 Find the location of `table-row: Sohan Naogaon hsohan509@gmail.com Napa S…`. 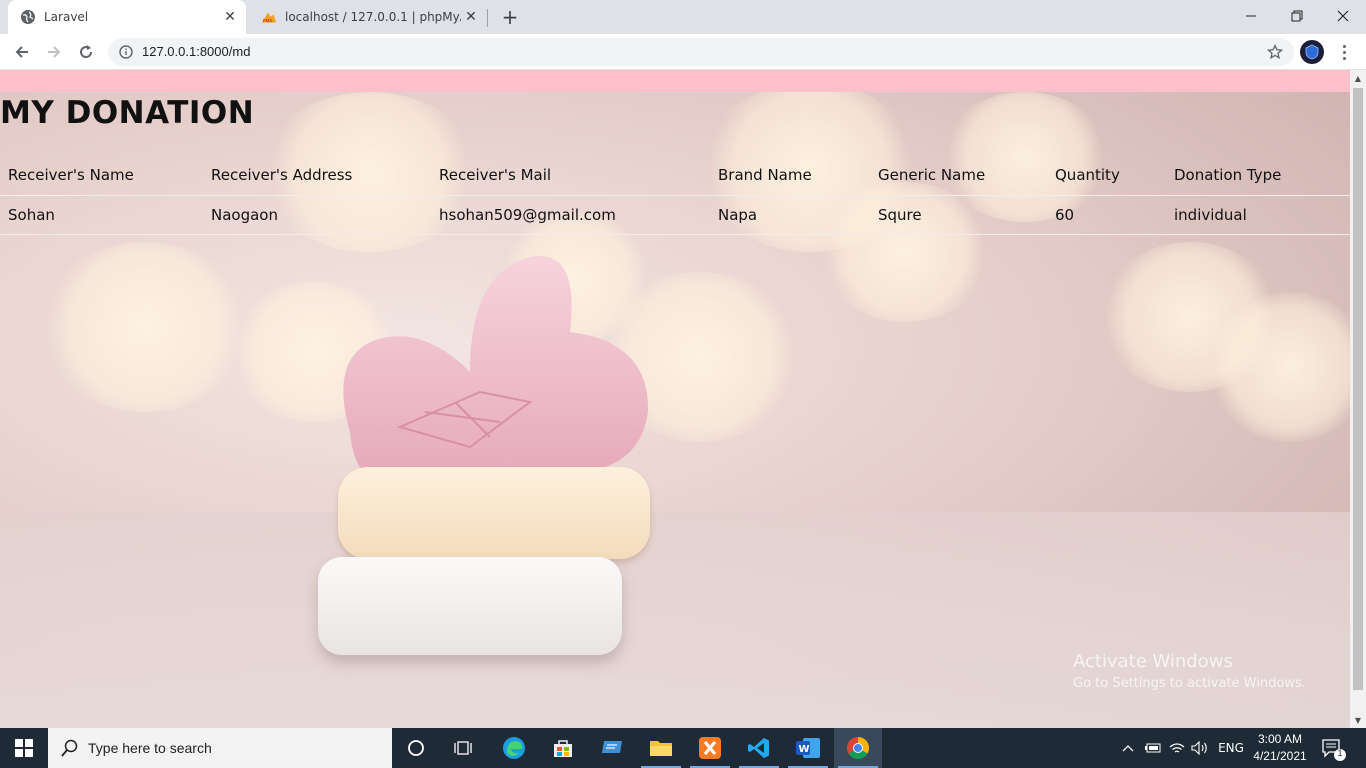

table-row: Sohan Naogaon hsohan509@gmail.com Napa S… is located at coordinates (675, 215).